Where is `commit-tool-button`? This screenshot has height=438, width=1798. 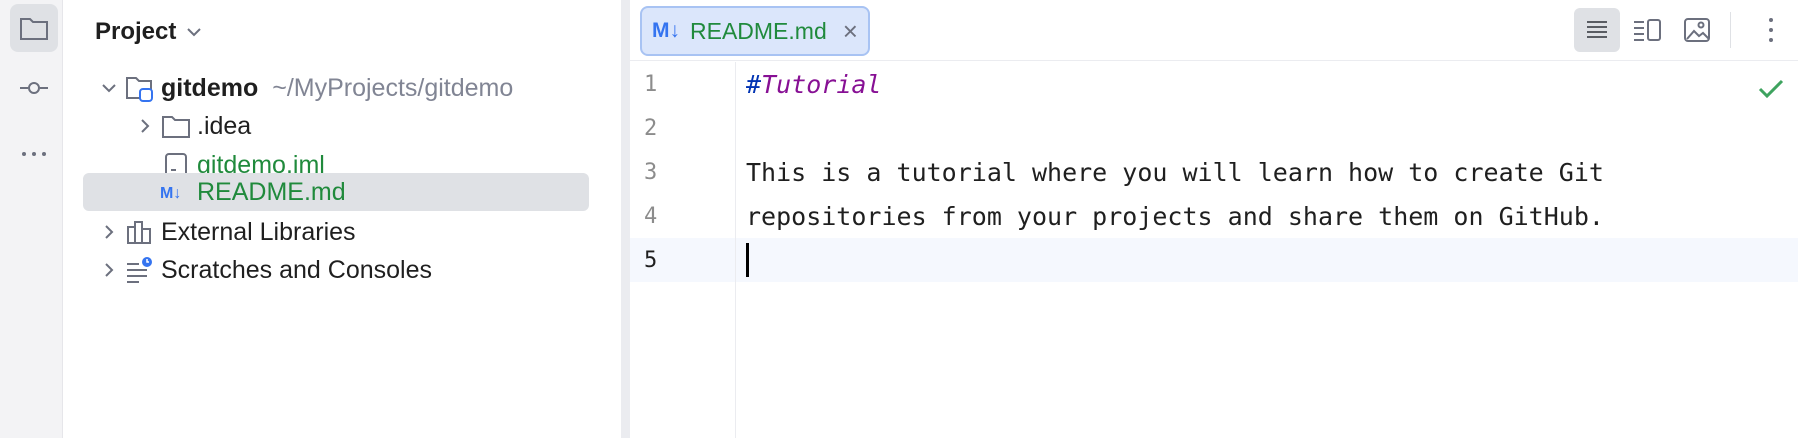
commit-tool-button is located at coordinates (34, 88).